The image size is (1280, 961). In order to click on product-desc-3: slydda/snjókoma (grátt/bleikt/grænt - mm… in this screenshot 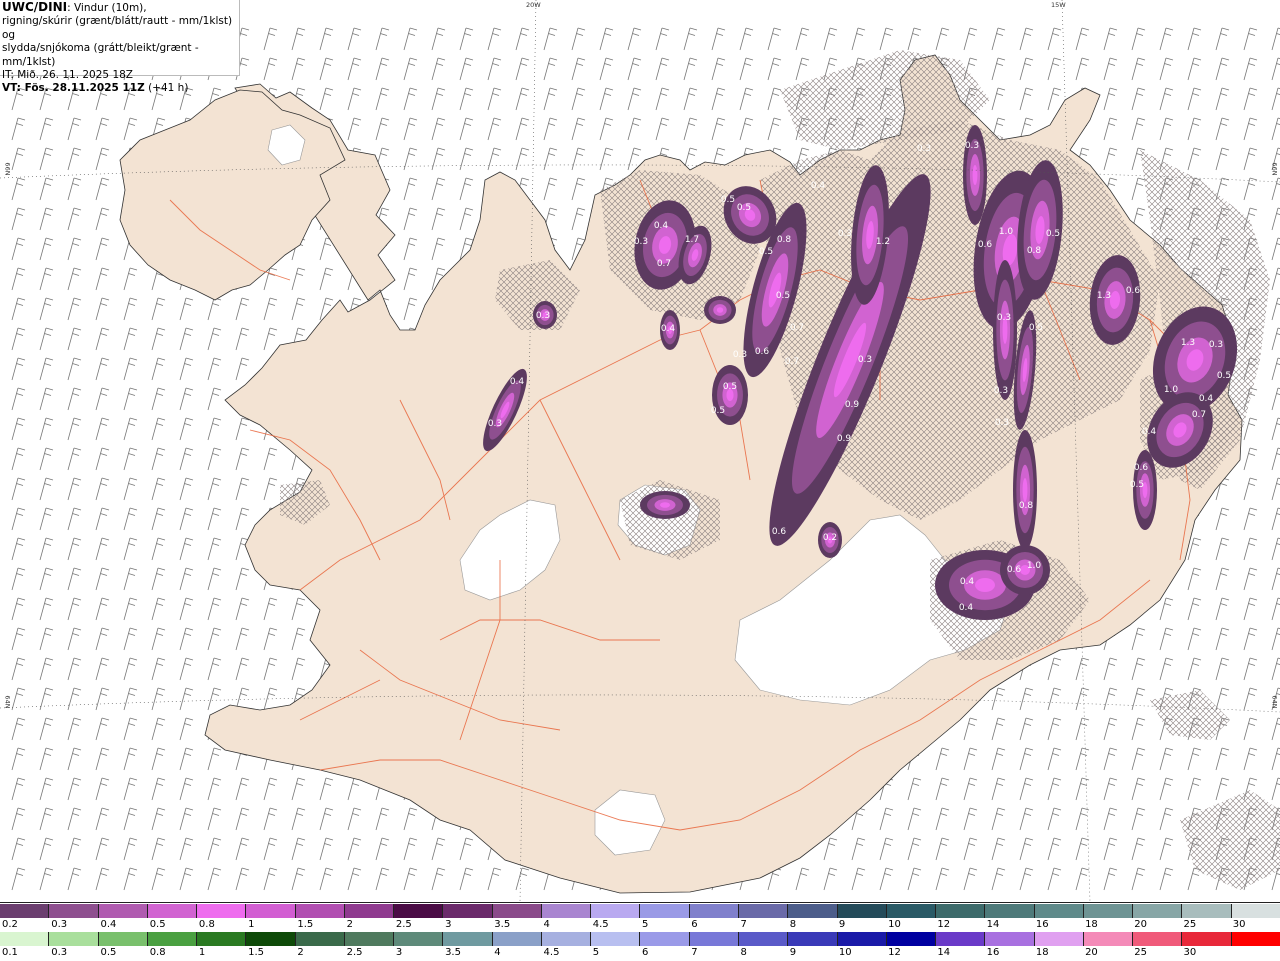, I will do `click(100, 55)`.